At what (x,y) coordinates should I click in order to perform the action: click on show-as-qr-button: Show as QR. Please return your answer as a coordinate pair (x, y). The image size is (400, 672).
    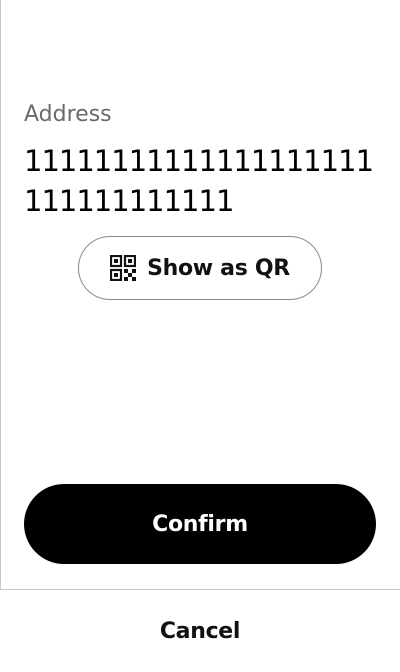
    Looking at the image, I should click on (200, 268).